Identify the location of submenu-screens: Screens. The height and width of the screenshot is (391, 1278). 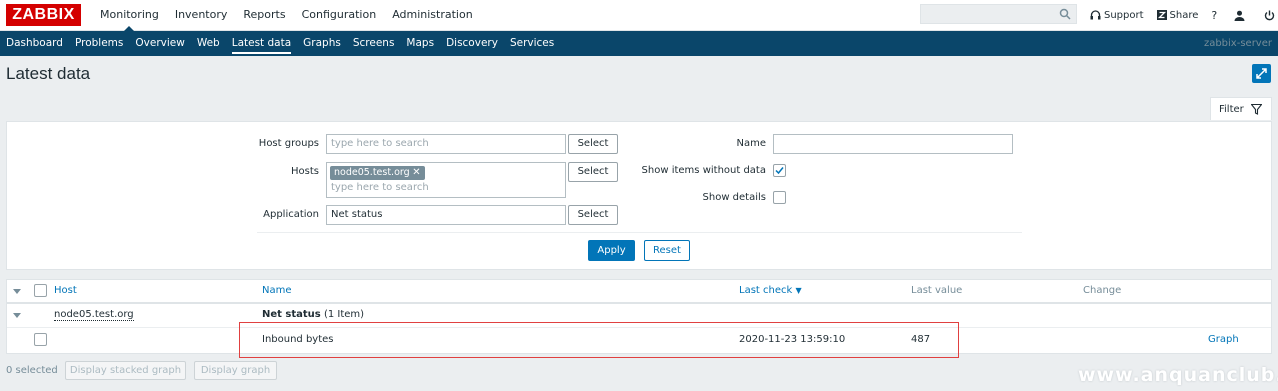
(374, 43).